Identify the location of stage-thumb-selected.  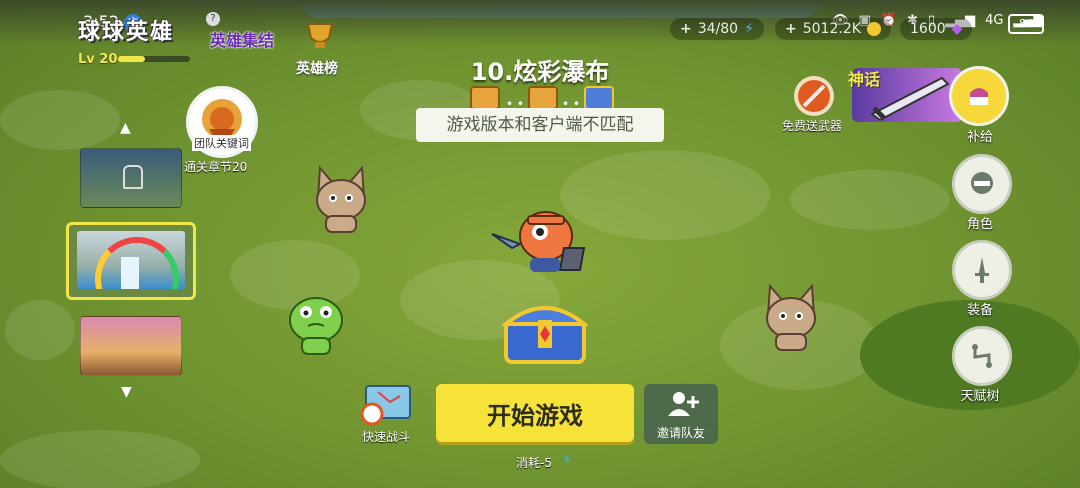
(131, 261).